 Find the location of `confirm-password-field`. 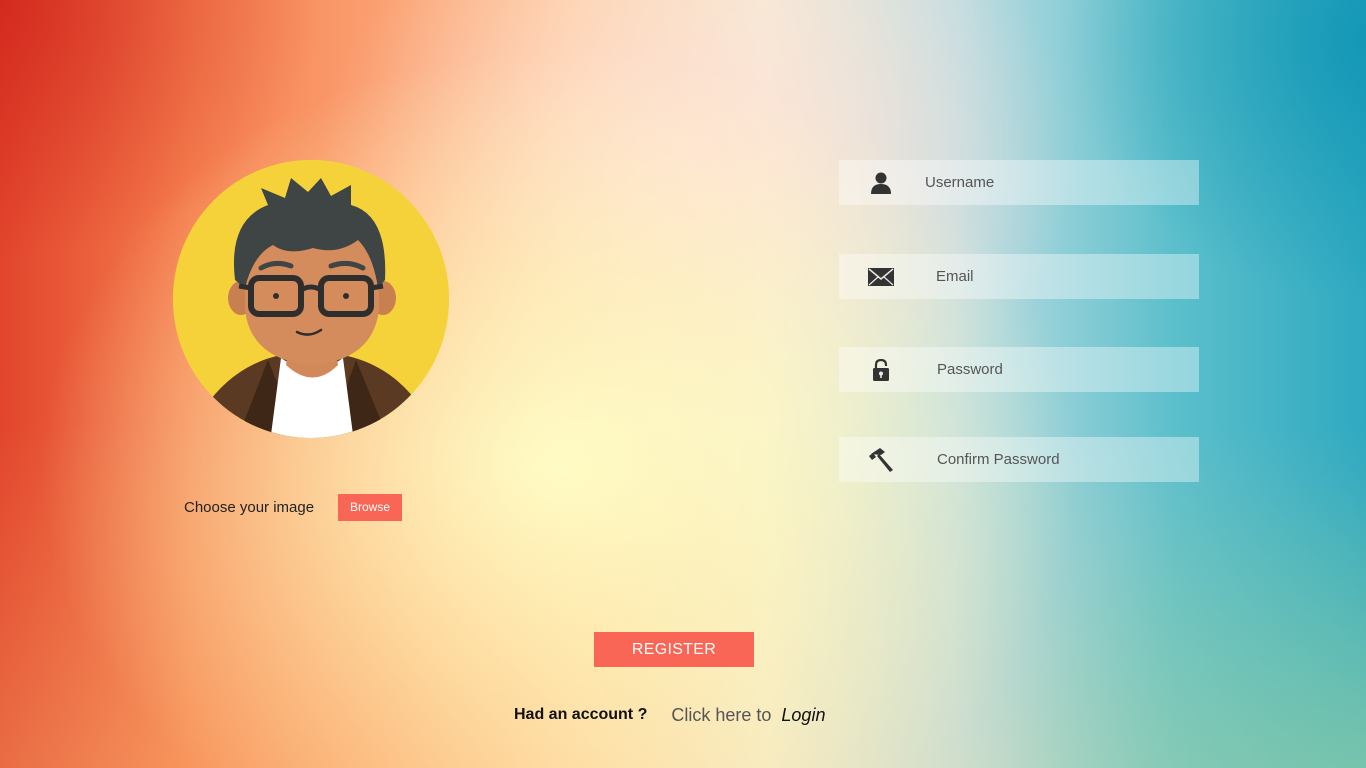

confirm-password-field is located at coordinates (1019, 459).